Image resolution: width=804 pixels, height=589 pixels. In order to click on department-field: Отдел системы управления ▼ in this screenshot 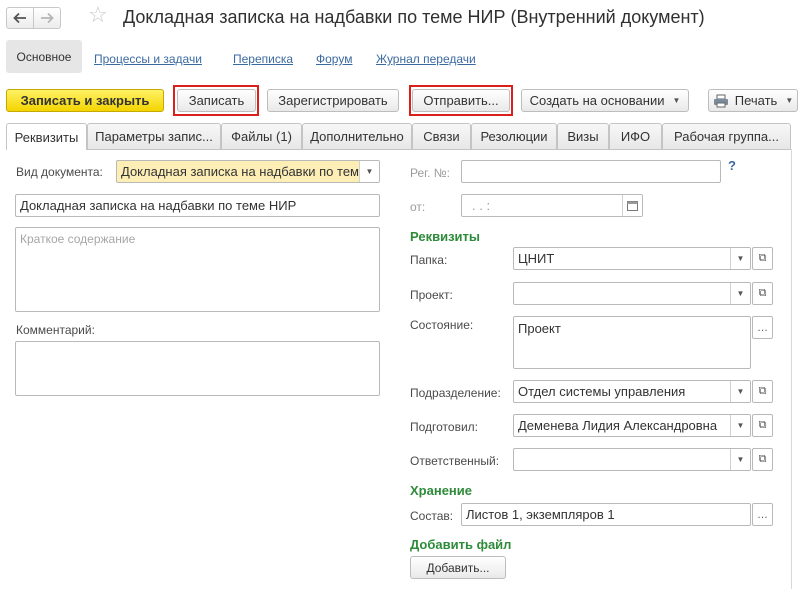, I will do `click(632, 391)`.